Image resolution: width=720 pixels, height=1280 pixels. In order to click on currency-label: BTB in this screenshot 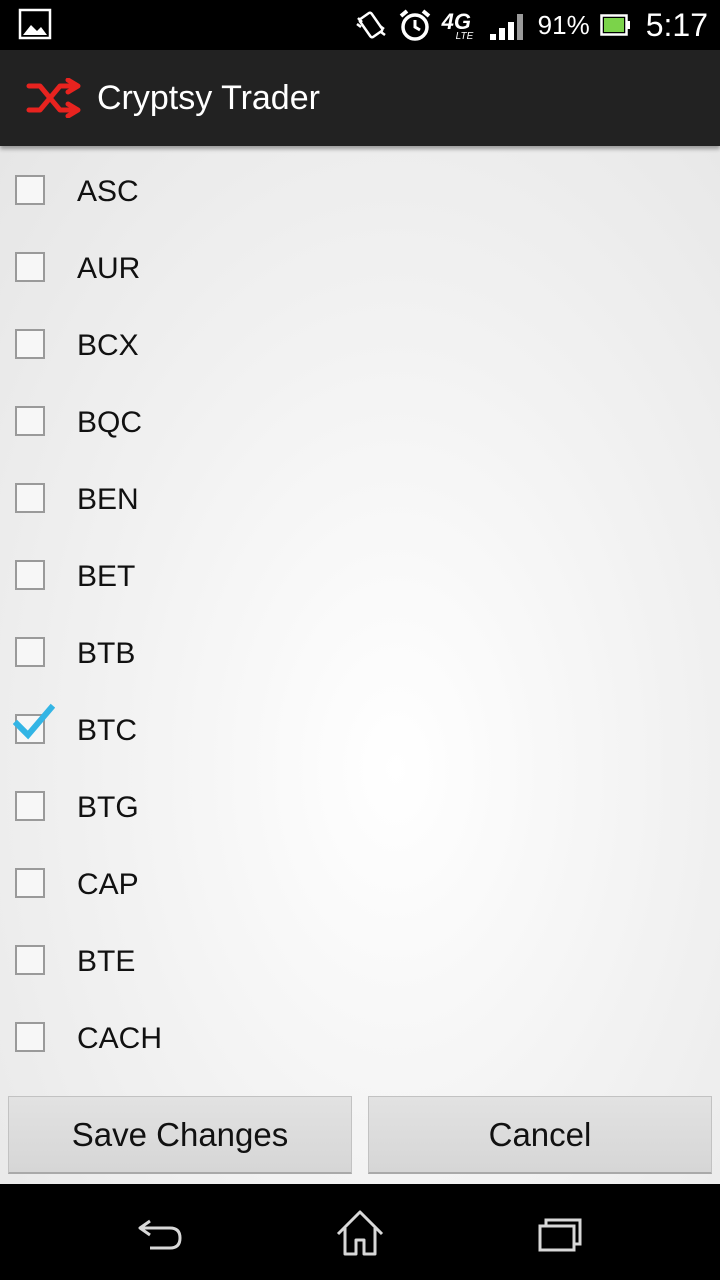, I will do `click(106, 653)`.